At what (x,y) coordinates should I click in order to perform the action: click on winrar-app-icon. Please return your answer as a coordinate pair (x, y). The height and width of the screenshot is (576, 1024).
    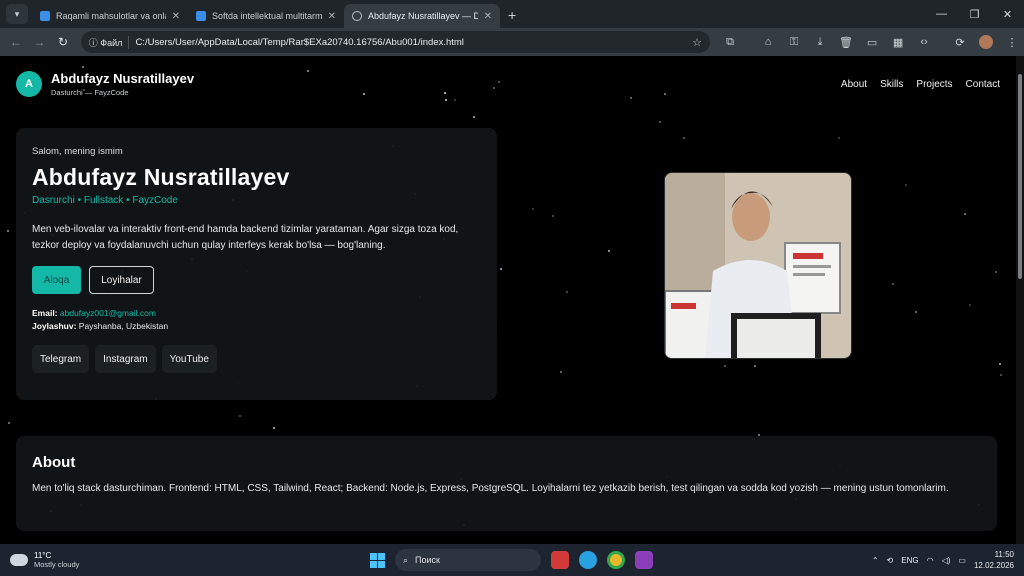
    Looking at the image, I should click on (644, 560).